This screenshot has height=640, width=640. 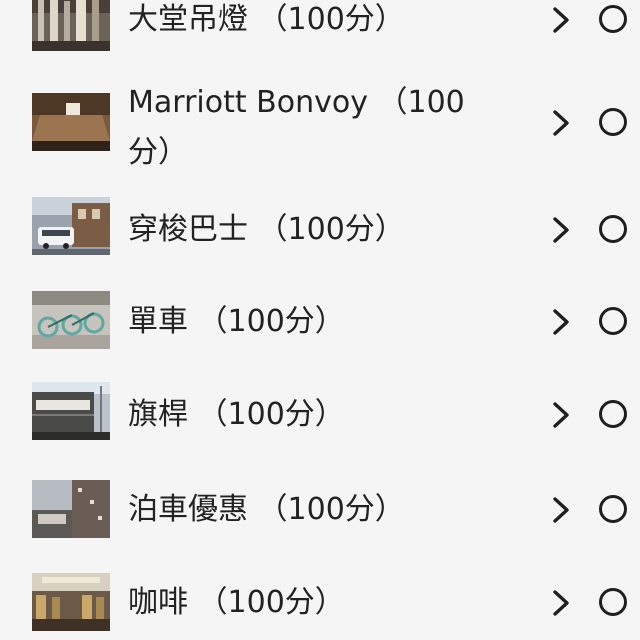 What do you see at coordinates (236, 602) in the screenshot?
I see `item-label: 咖啡 （100分）` at bounding box center [236, 602].